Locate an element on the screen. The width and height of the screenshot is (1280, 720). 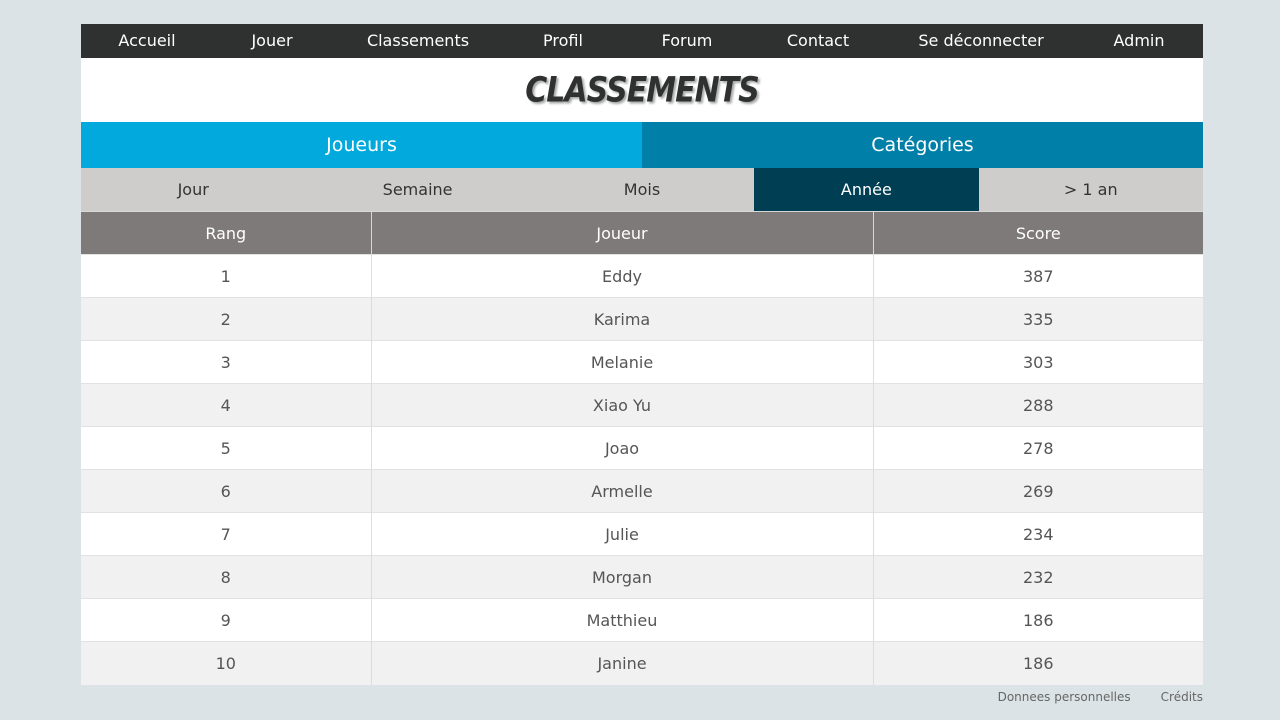
table-row: 4 Xiao Yu 288 is located at coordinates (642, 405).